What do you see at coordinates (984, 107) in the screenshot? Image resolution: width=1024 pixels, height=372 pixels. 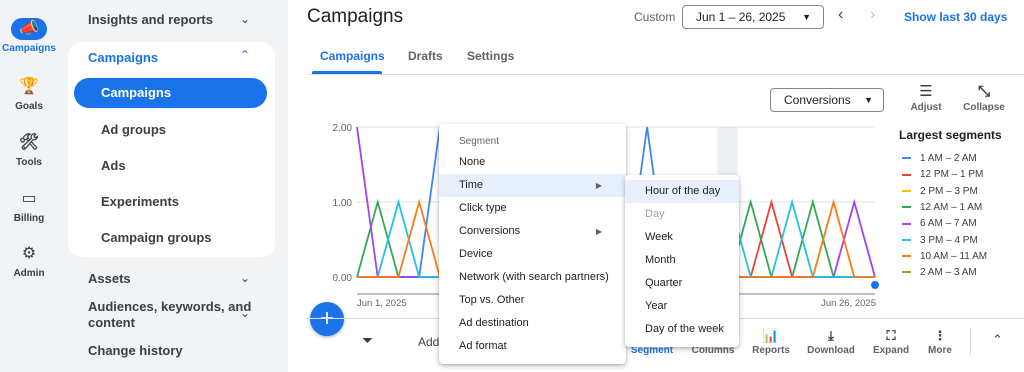 I see `collapse-label: Collapse` at bounding box center [984, 107].